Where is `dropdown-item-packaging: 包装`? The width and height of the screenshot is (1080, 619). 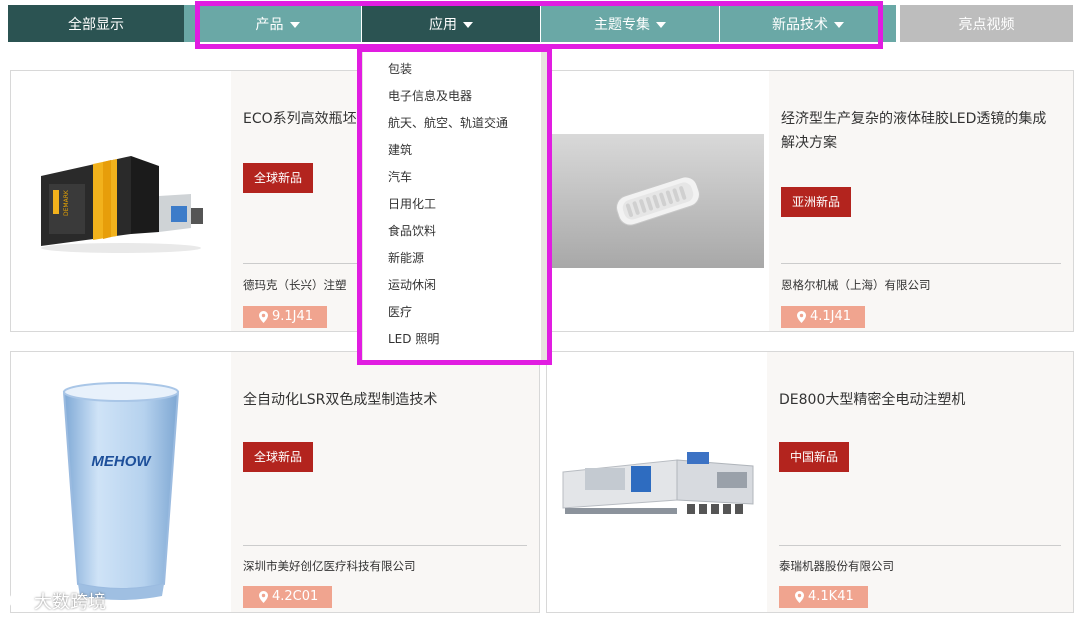
dropdown-item-packaging: 包装 is located at coordinates (400, 68).